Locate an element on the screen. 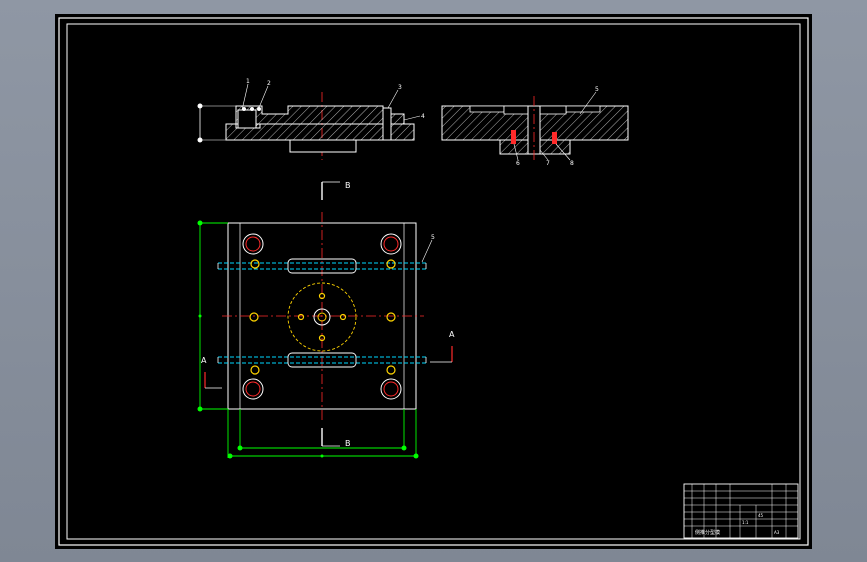 The height and width of the screenshot is (562, 867). part-label-6: 6 is located at coordinates (518, 163).